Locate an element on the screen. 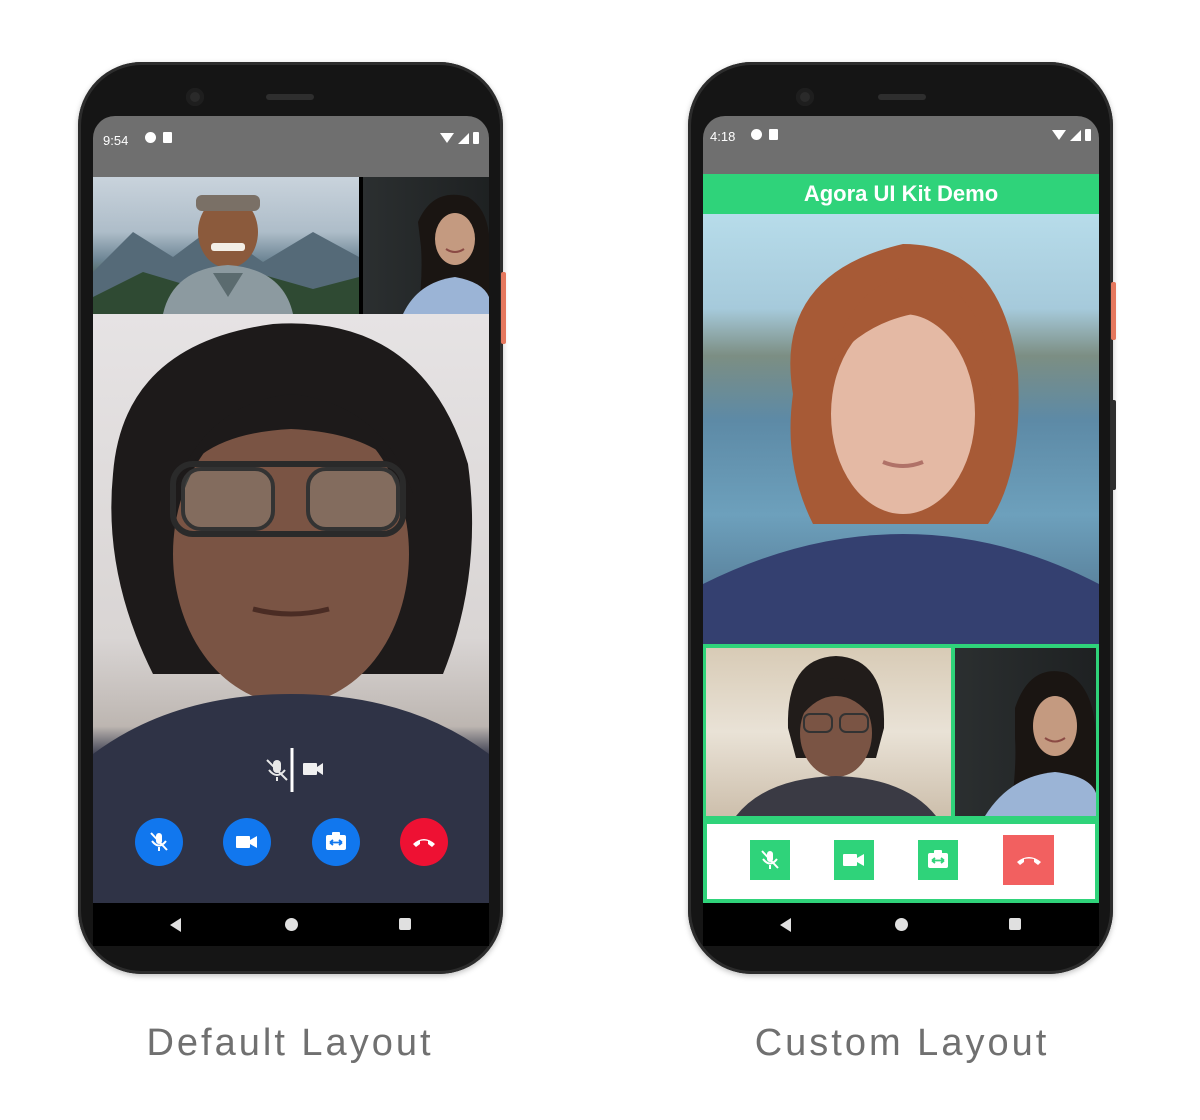 The image size is (1200, 1120). status-bar: 9:54 is located at coordinates (291, 146).